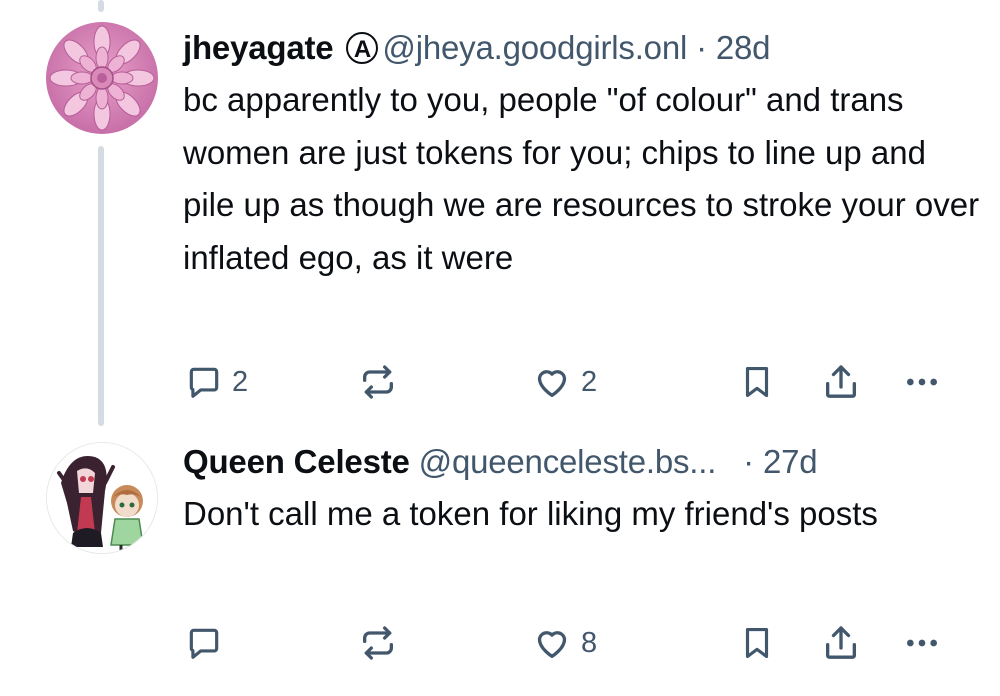 The width and height of the screenshot is (1000, 696). I want to click on timestamp: 28d, so click(743, 47).